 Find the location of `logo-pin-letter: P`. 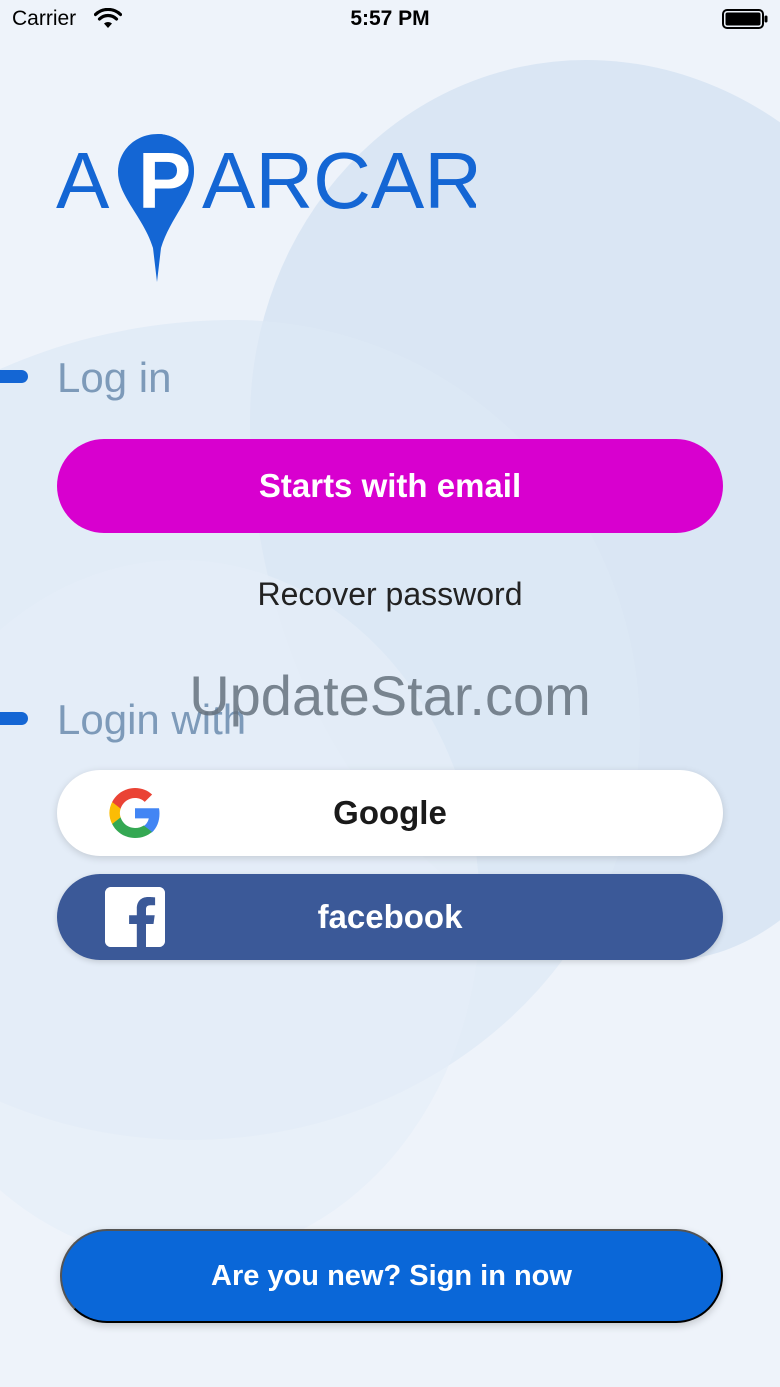

logo-pin-letter: P is located at coordinates (164, 180).